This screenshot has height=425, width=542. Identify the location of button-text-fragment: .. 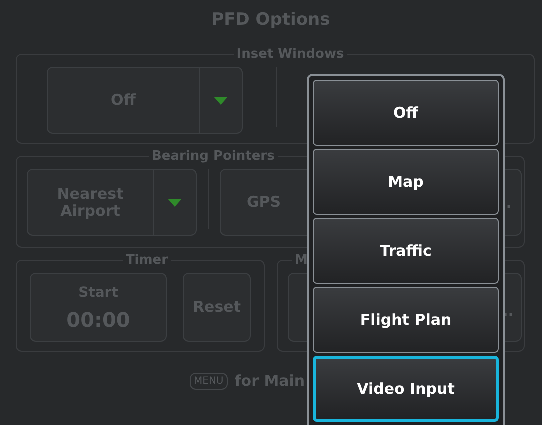
(509, 203).